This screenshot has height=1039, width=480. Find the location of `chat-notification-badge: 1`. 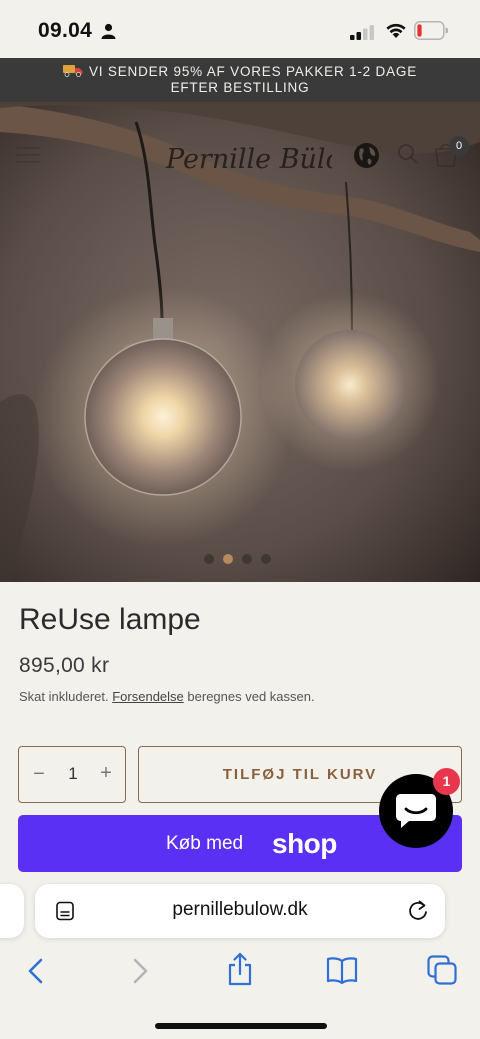

chat-notification-badge: 1 is located at coordinates (446, 781).